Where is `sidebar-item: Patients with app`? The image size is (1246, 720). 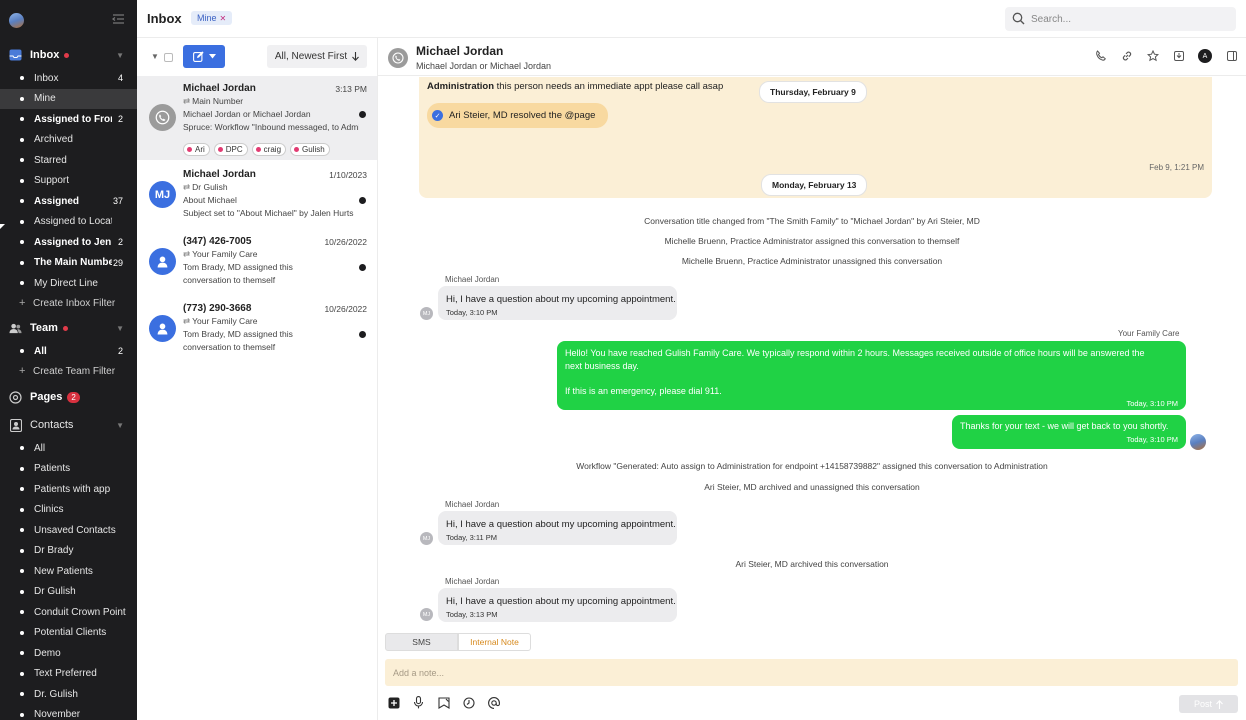 sidebar-item: Patients with app is located at coordinates (68, 489).